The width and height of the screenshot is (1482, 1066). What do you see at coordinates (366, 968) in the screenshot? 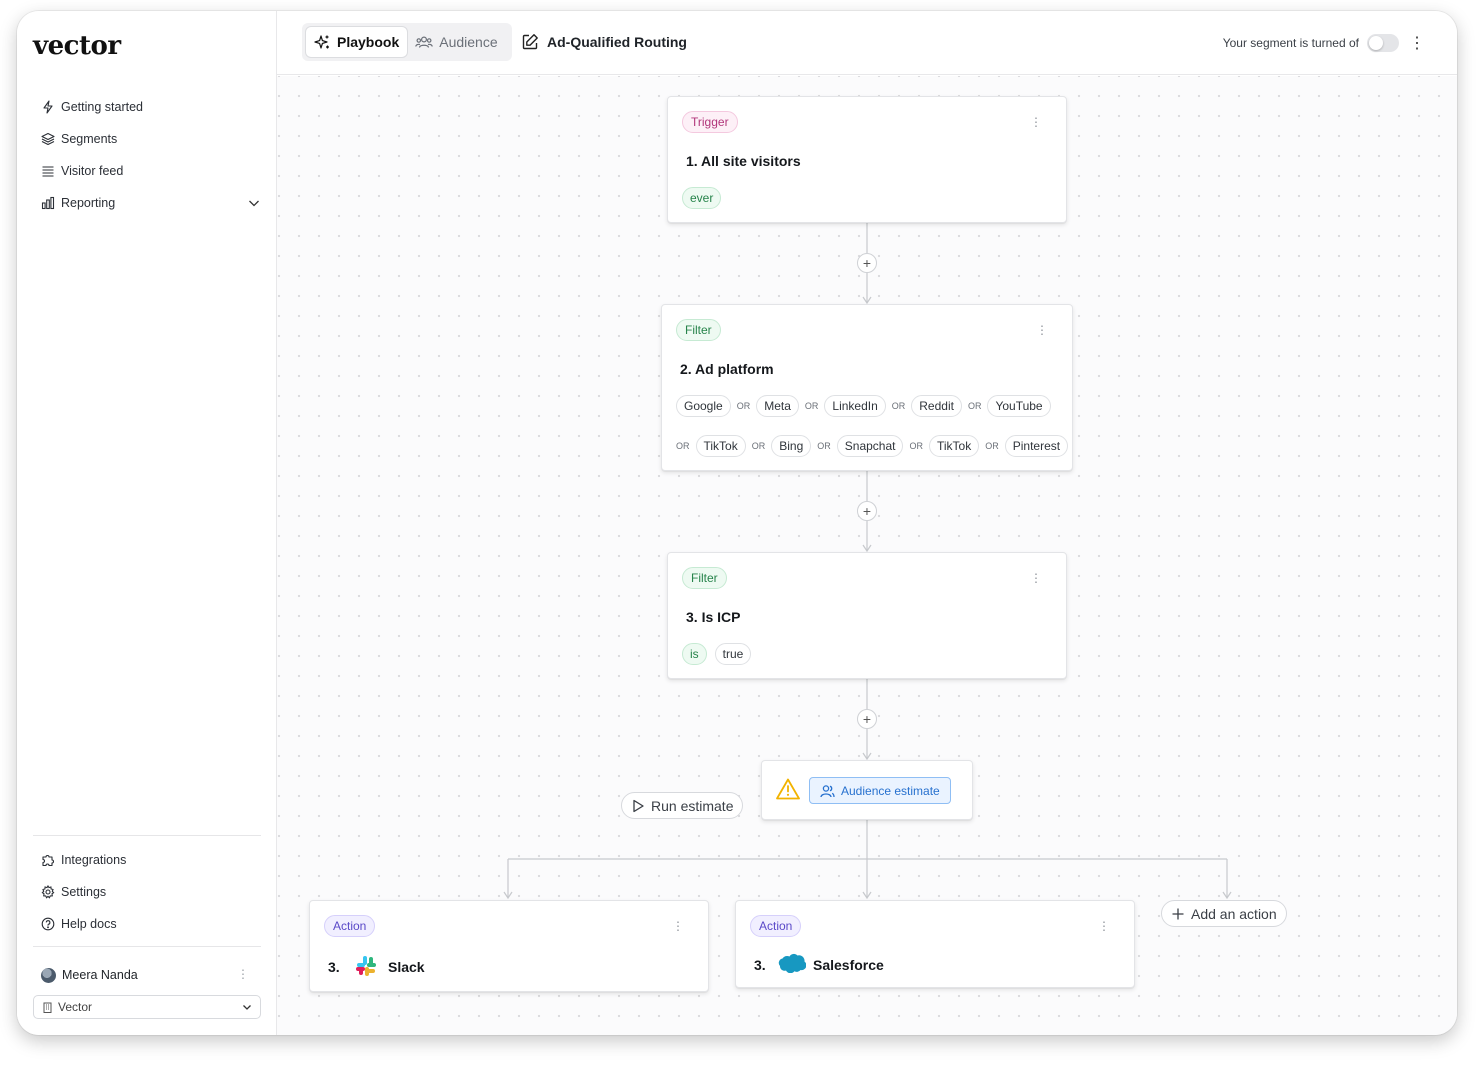
I see `slack-icon` at bounding box center [366, 968].